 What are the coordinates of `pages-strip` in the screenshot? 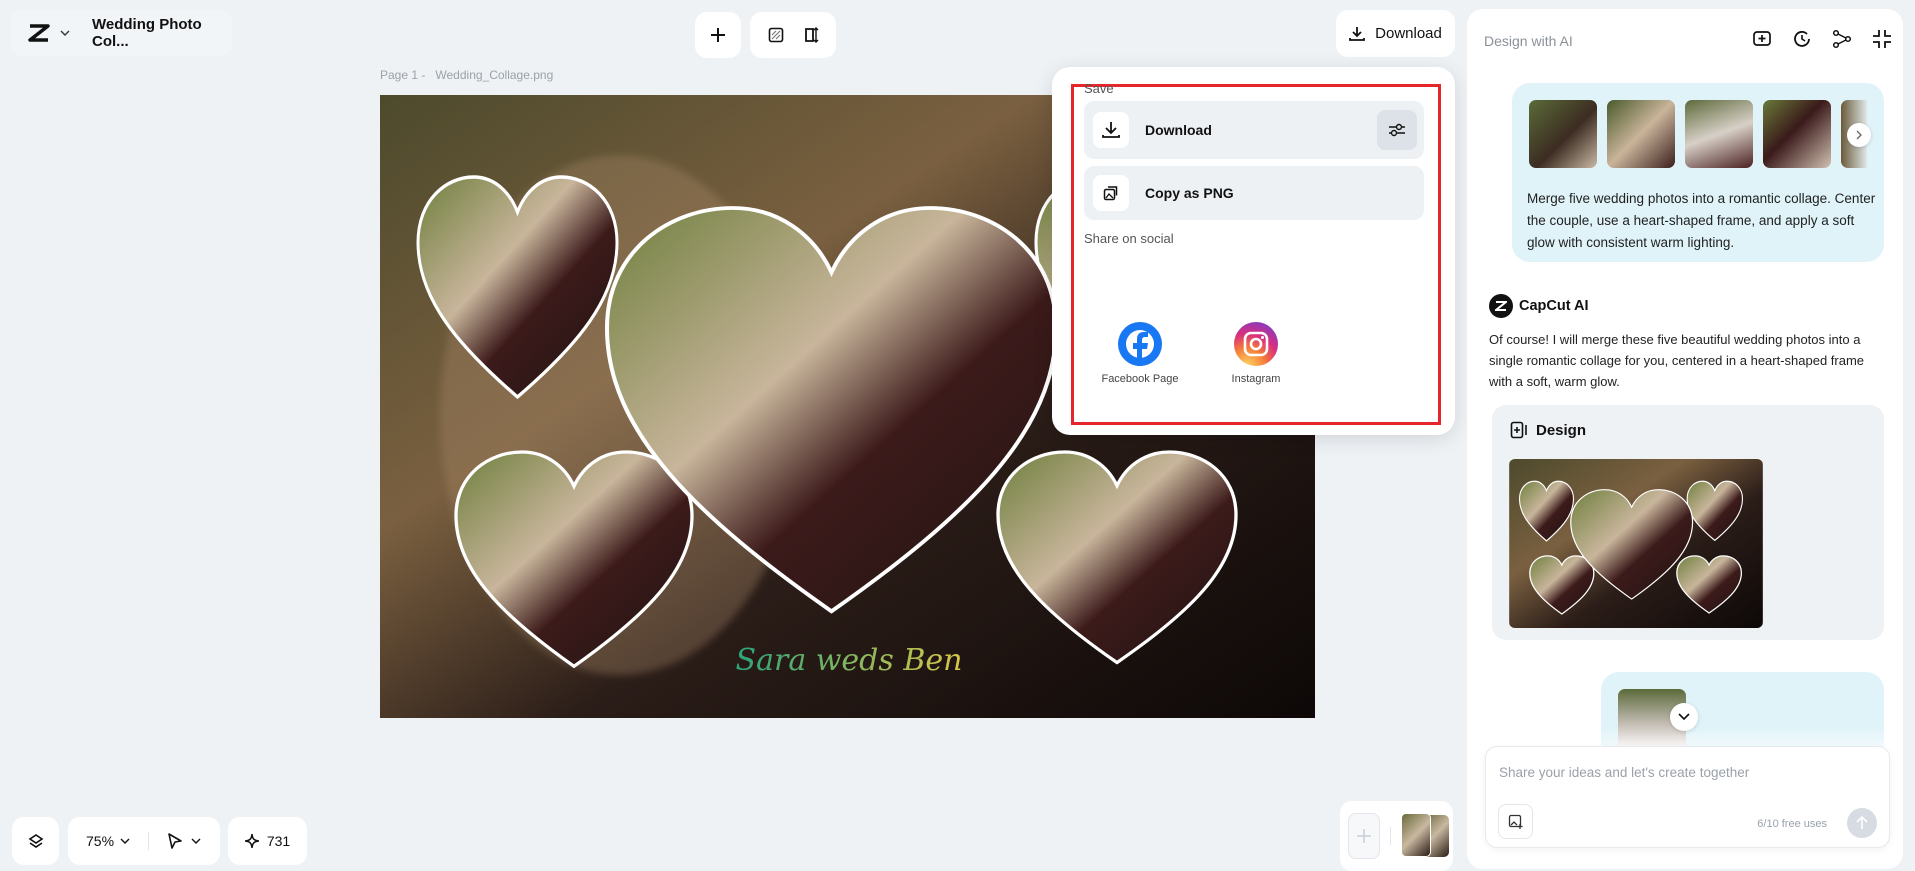 It's located at (1396, 836).